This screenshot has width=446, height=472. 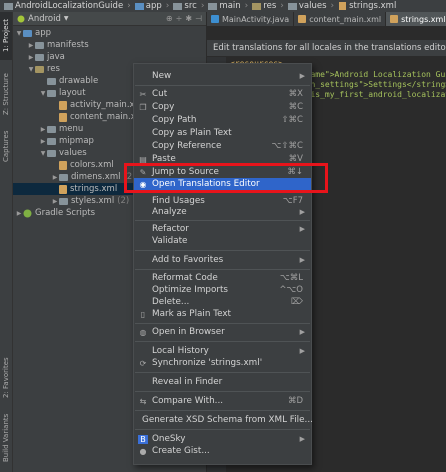 What do you see at coordinates (222, 382) in the screenshot?
I see `menu-item-reveal-in-finder: Reveal in Finder` at bounding box center [222, 382].